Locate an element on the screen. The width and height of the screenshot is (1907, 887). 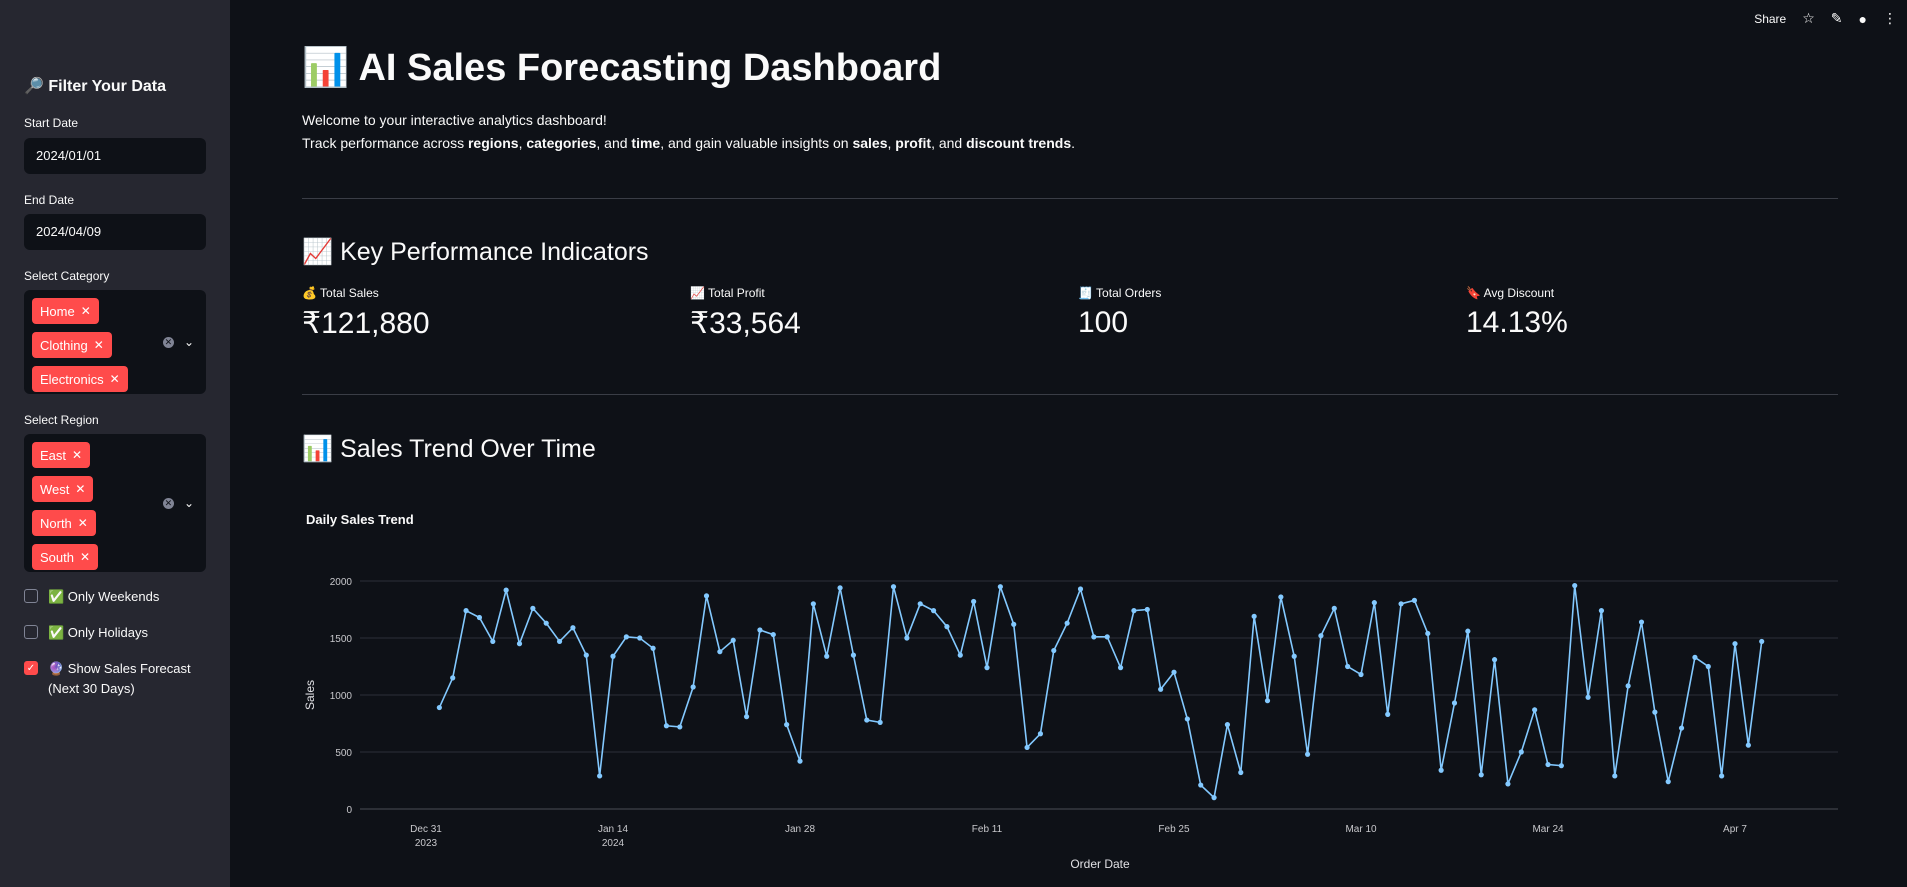
only-holidays-checkbox: ✅ Only Holidays is located at coordinates (86, 633).